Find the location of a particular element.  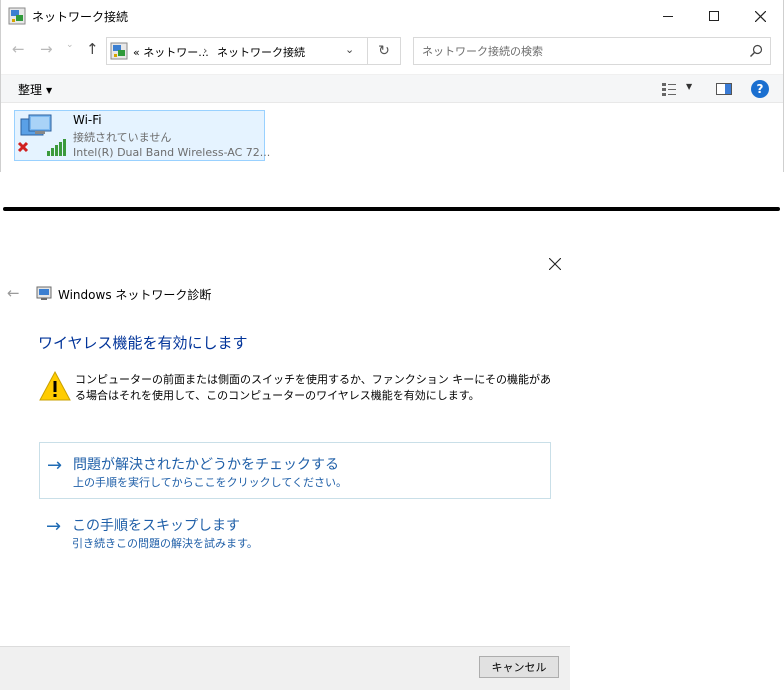

maximize-icon is located at coordinates (714, 16).